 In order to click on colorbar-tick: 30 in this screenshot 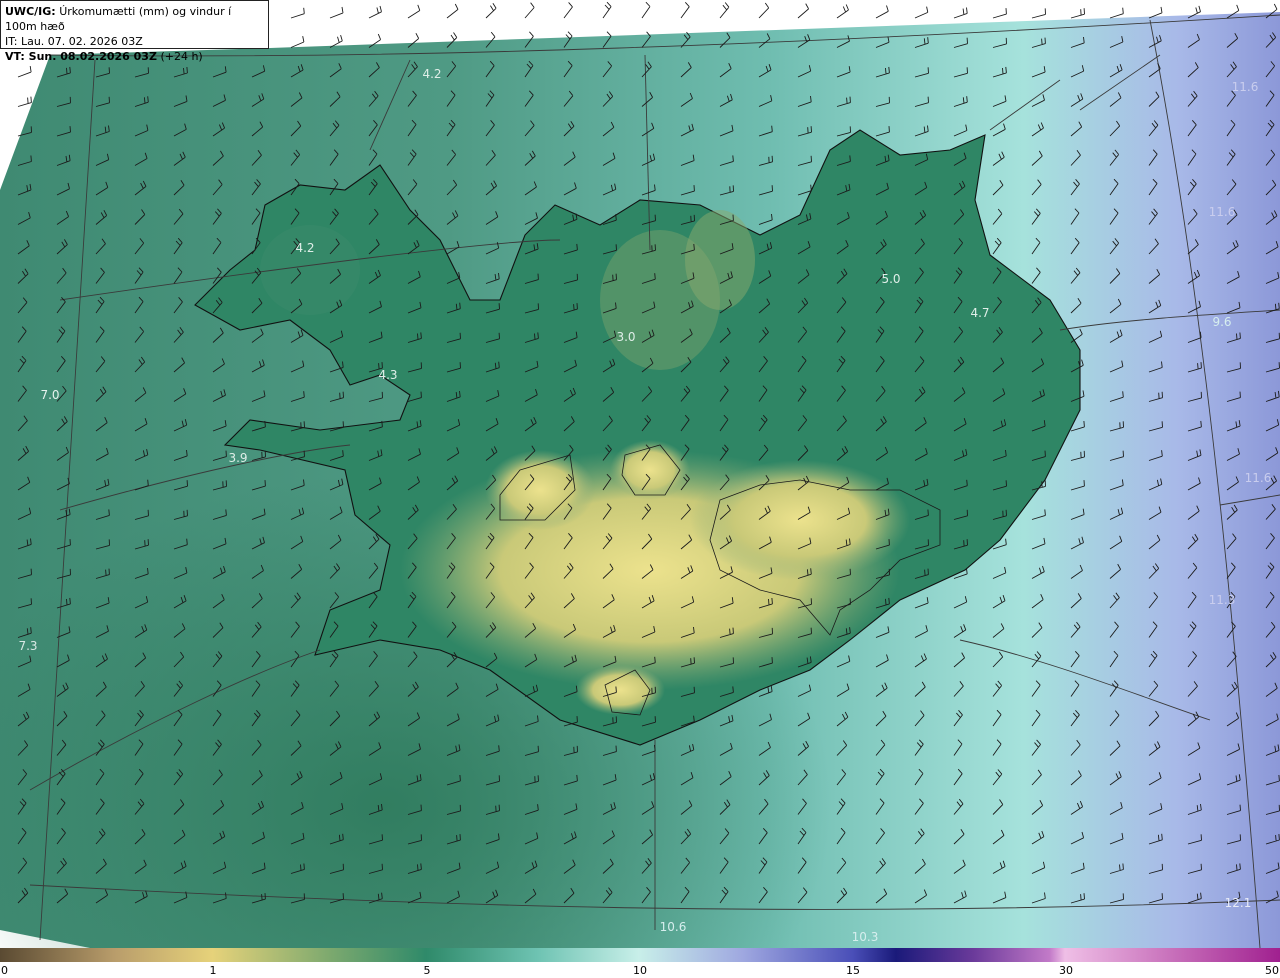, I will do `click(1066, 970)`.